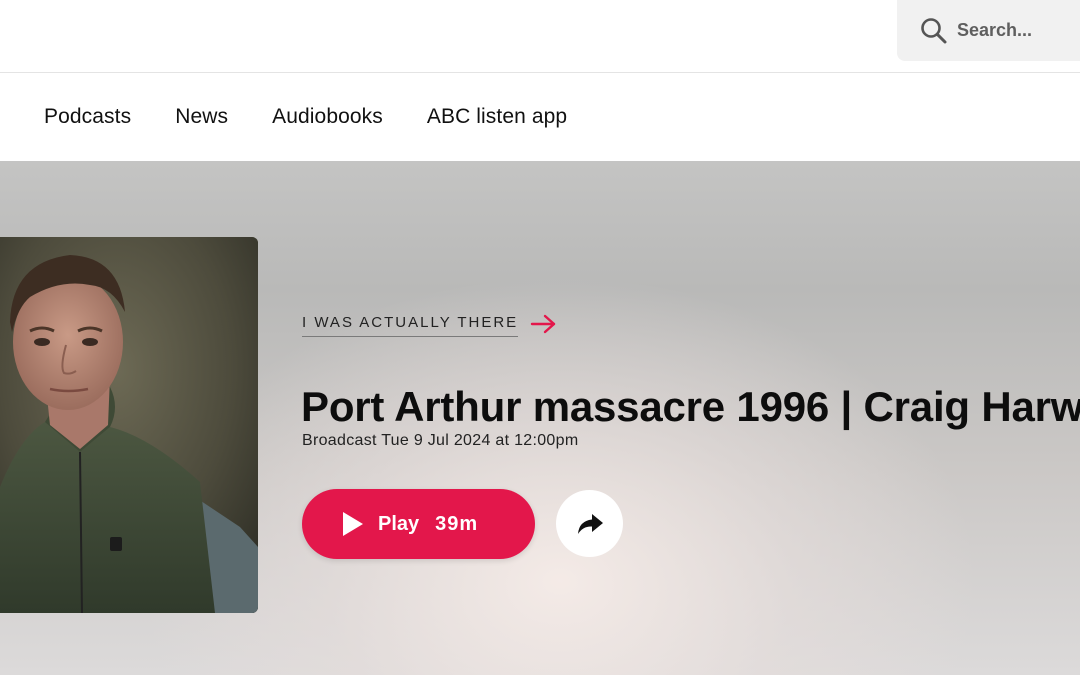 The height and width of the screenshot is (675, 1080). I want to click on nav-item-podcasts: Podcasts, so click(87, 117).